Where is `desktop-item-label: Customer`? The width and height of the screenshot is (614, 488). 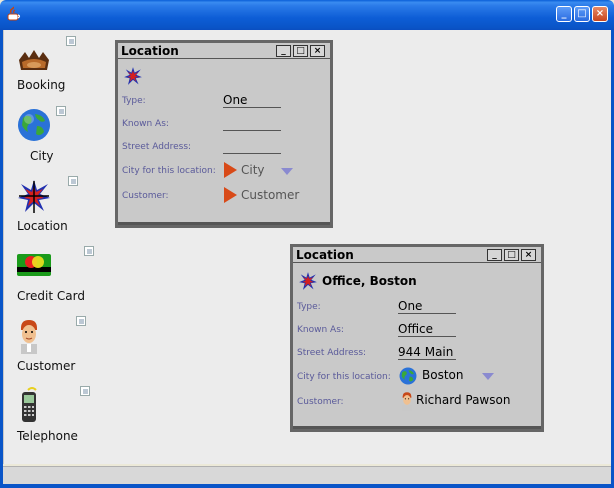 desktop-item-label: Customer is located at coordinates (46, 366).